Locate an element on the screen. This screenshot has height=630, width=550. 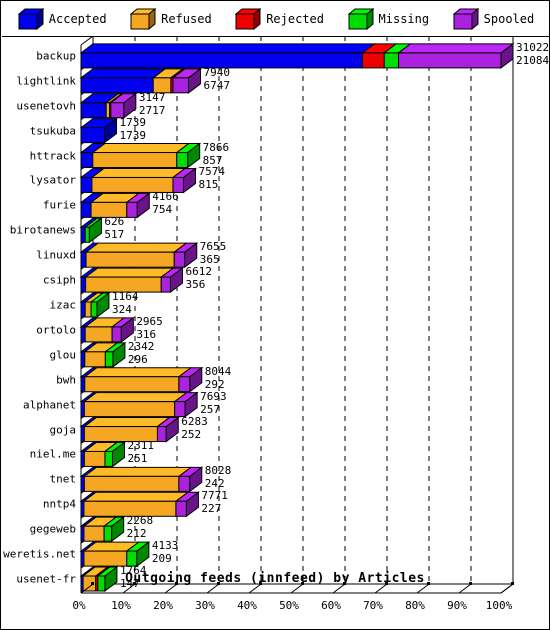
bar-csiph is located at coordinates (131, 280).